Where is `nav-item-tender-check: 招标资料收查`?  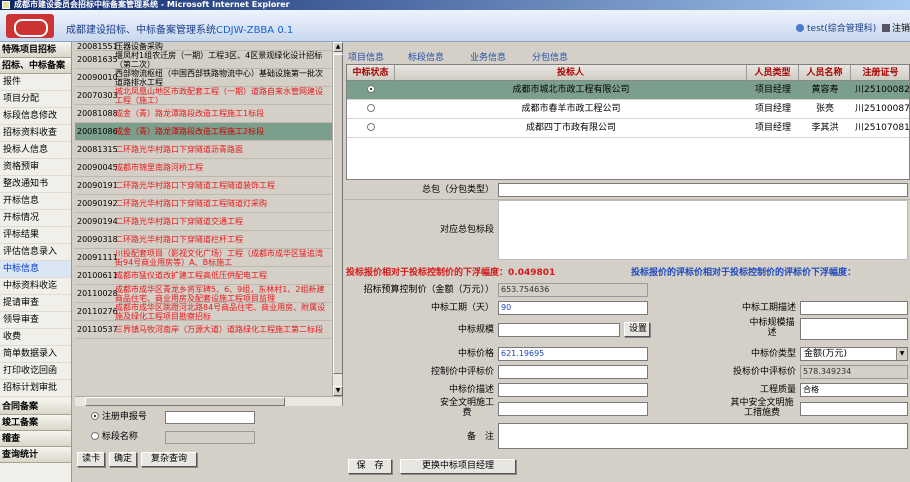
nav-item-tender-check: 招标资料收查 is located at coordinates (35, 133).